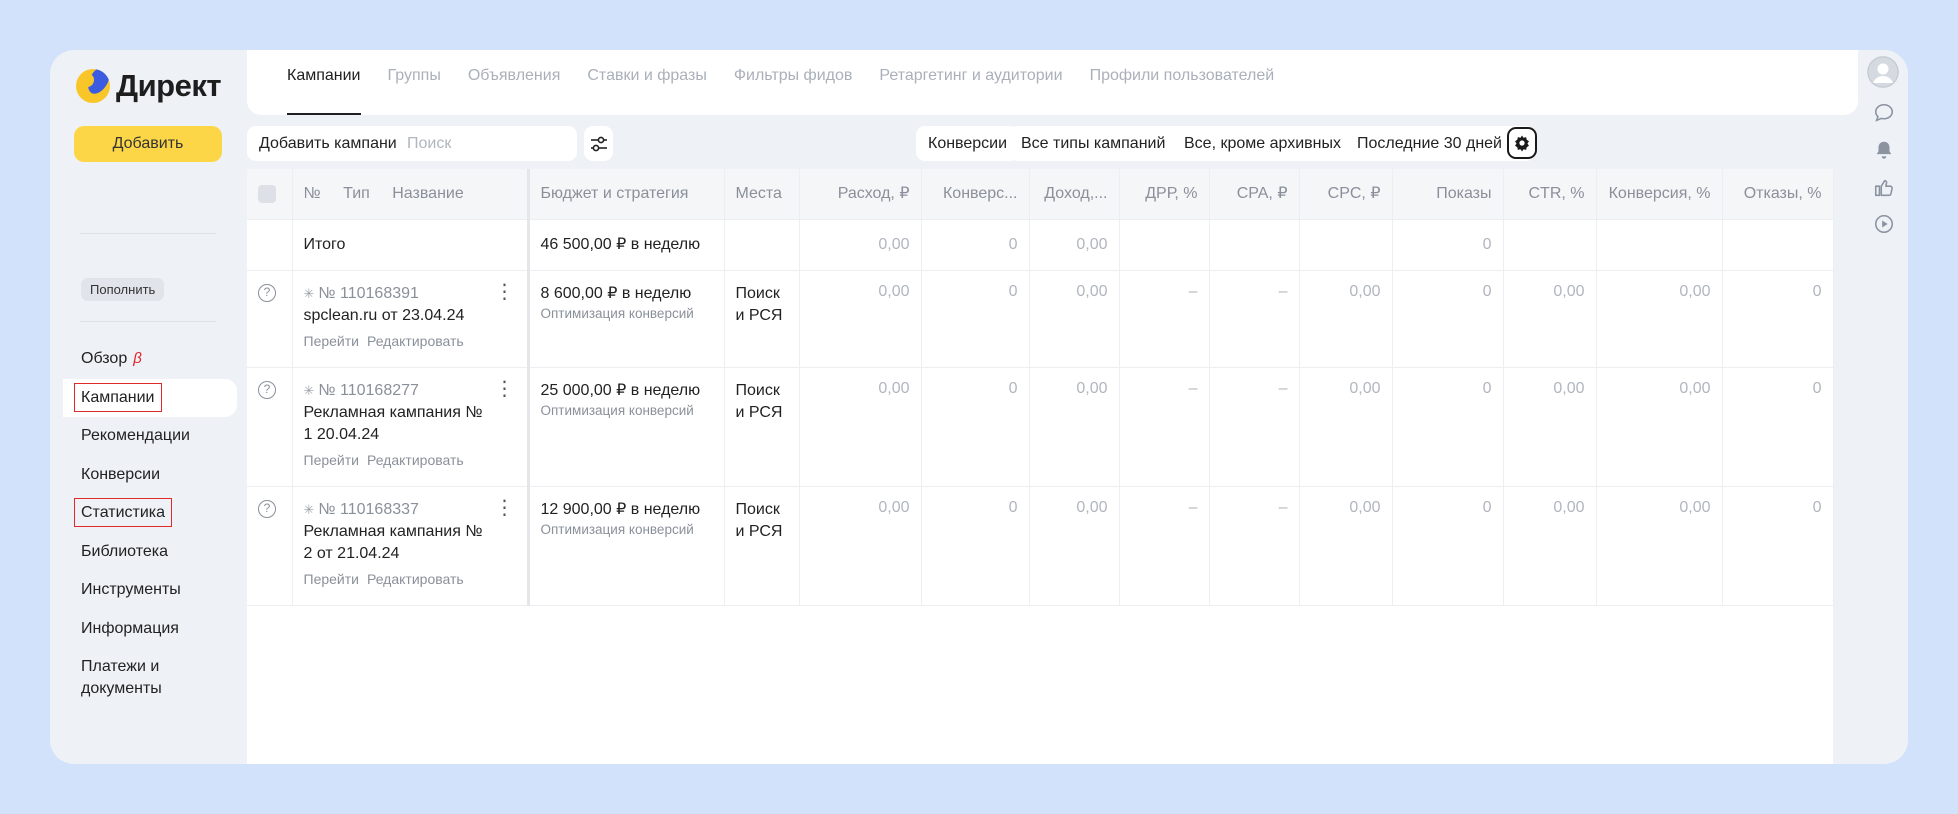 Image resolution: width=1958 pixels, height=814 pixels. What do you see at coordinates (1778, 194) in the screenshot?
I see `col-bounces: Отказы, %` at bounding box center [1778, 194].